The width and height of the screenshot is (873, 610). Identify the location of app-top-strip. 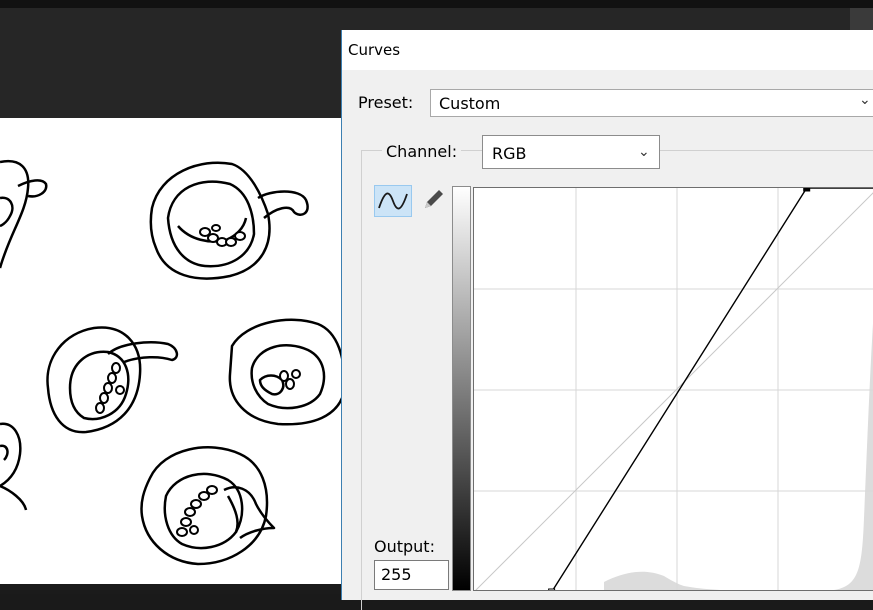
(436, 4).